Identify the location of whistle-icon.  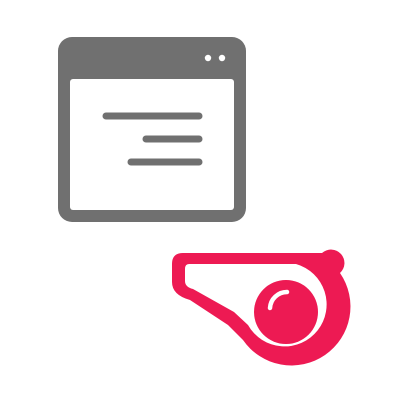
(261, 307).